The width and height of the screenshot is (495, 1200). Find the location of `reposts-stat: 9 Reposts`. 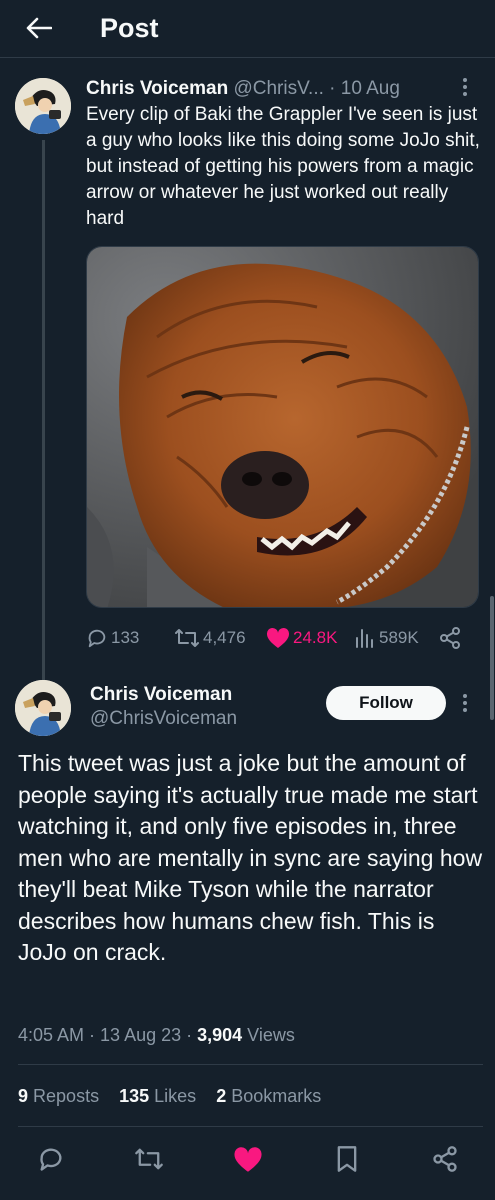

reposts-stat: 9 Reposts is located at coordinates (58, 1096).